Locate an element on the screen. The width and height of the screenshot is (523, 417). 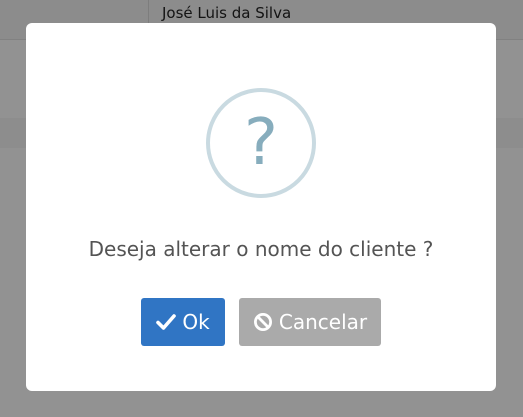
ban-icon is located at coordinates (262, 322).